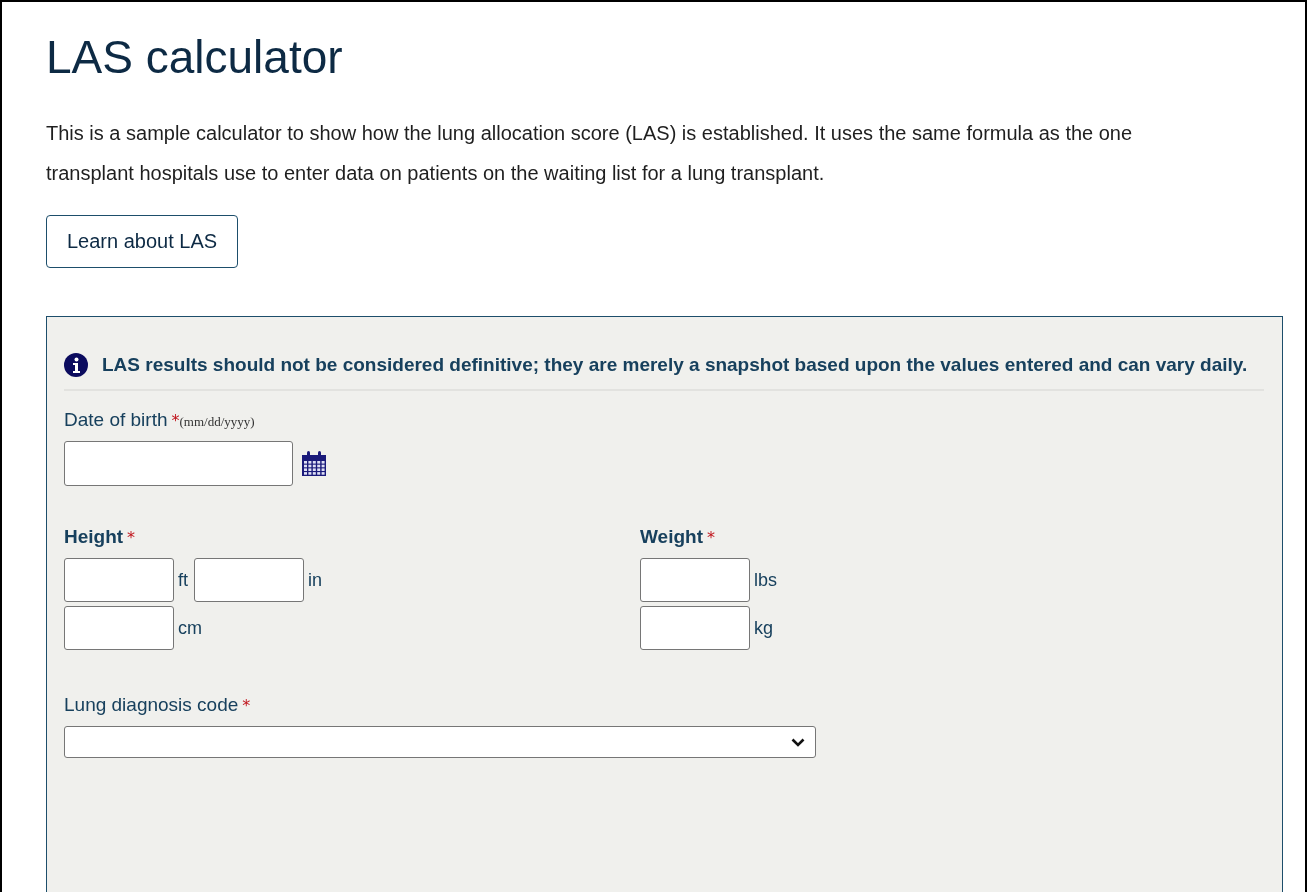 The height and width of the screenshot is (892, 1307). What do you see at coordinates (315, 580) in the screenshot?
I see `unit-label: in` at bounding box center [315, 580].